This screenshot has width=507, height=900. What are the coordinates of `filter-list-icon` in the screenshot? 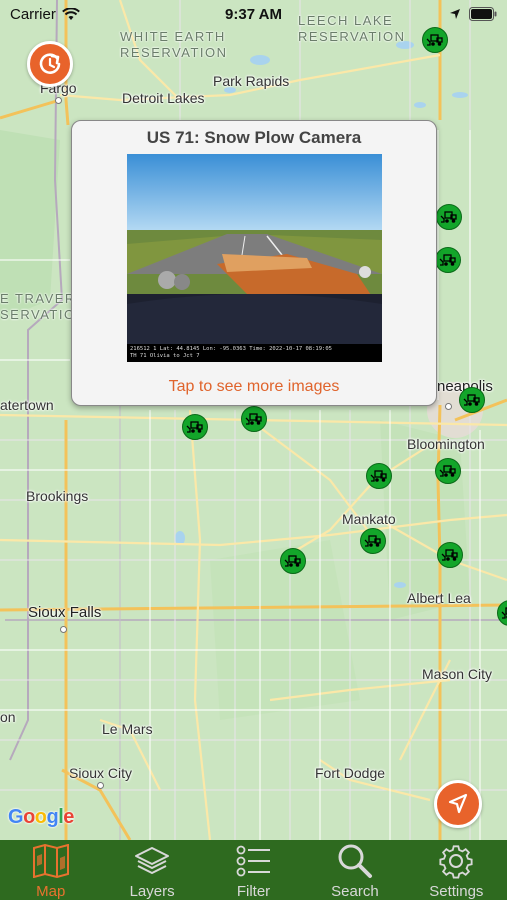 It's located at (254, 861).